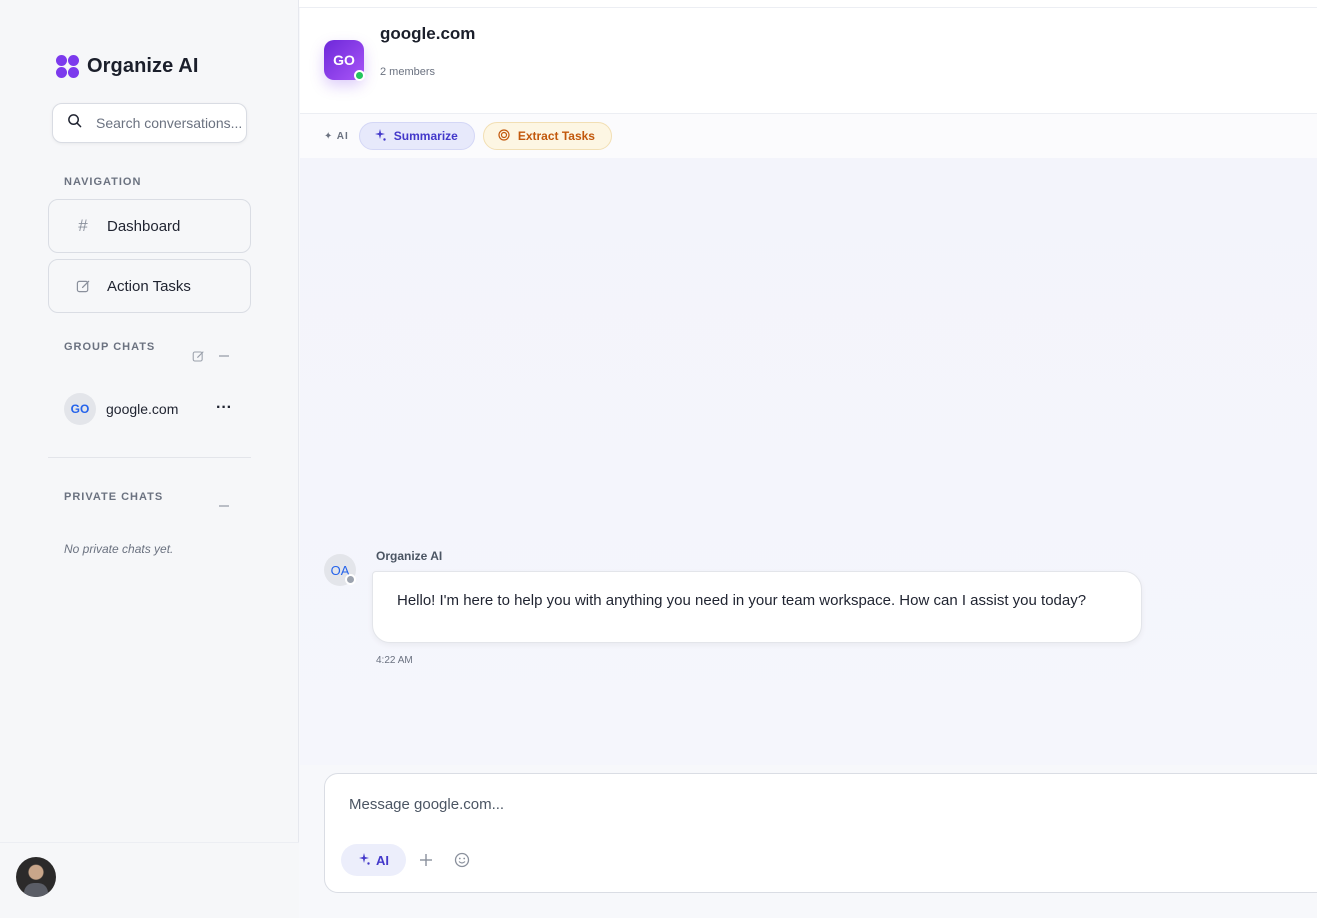 The image size is (1317, 918). Describe the element at coordinates (336, 136) in the screenshot. I see `ai-tag: ✦ AI` at that location.